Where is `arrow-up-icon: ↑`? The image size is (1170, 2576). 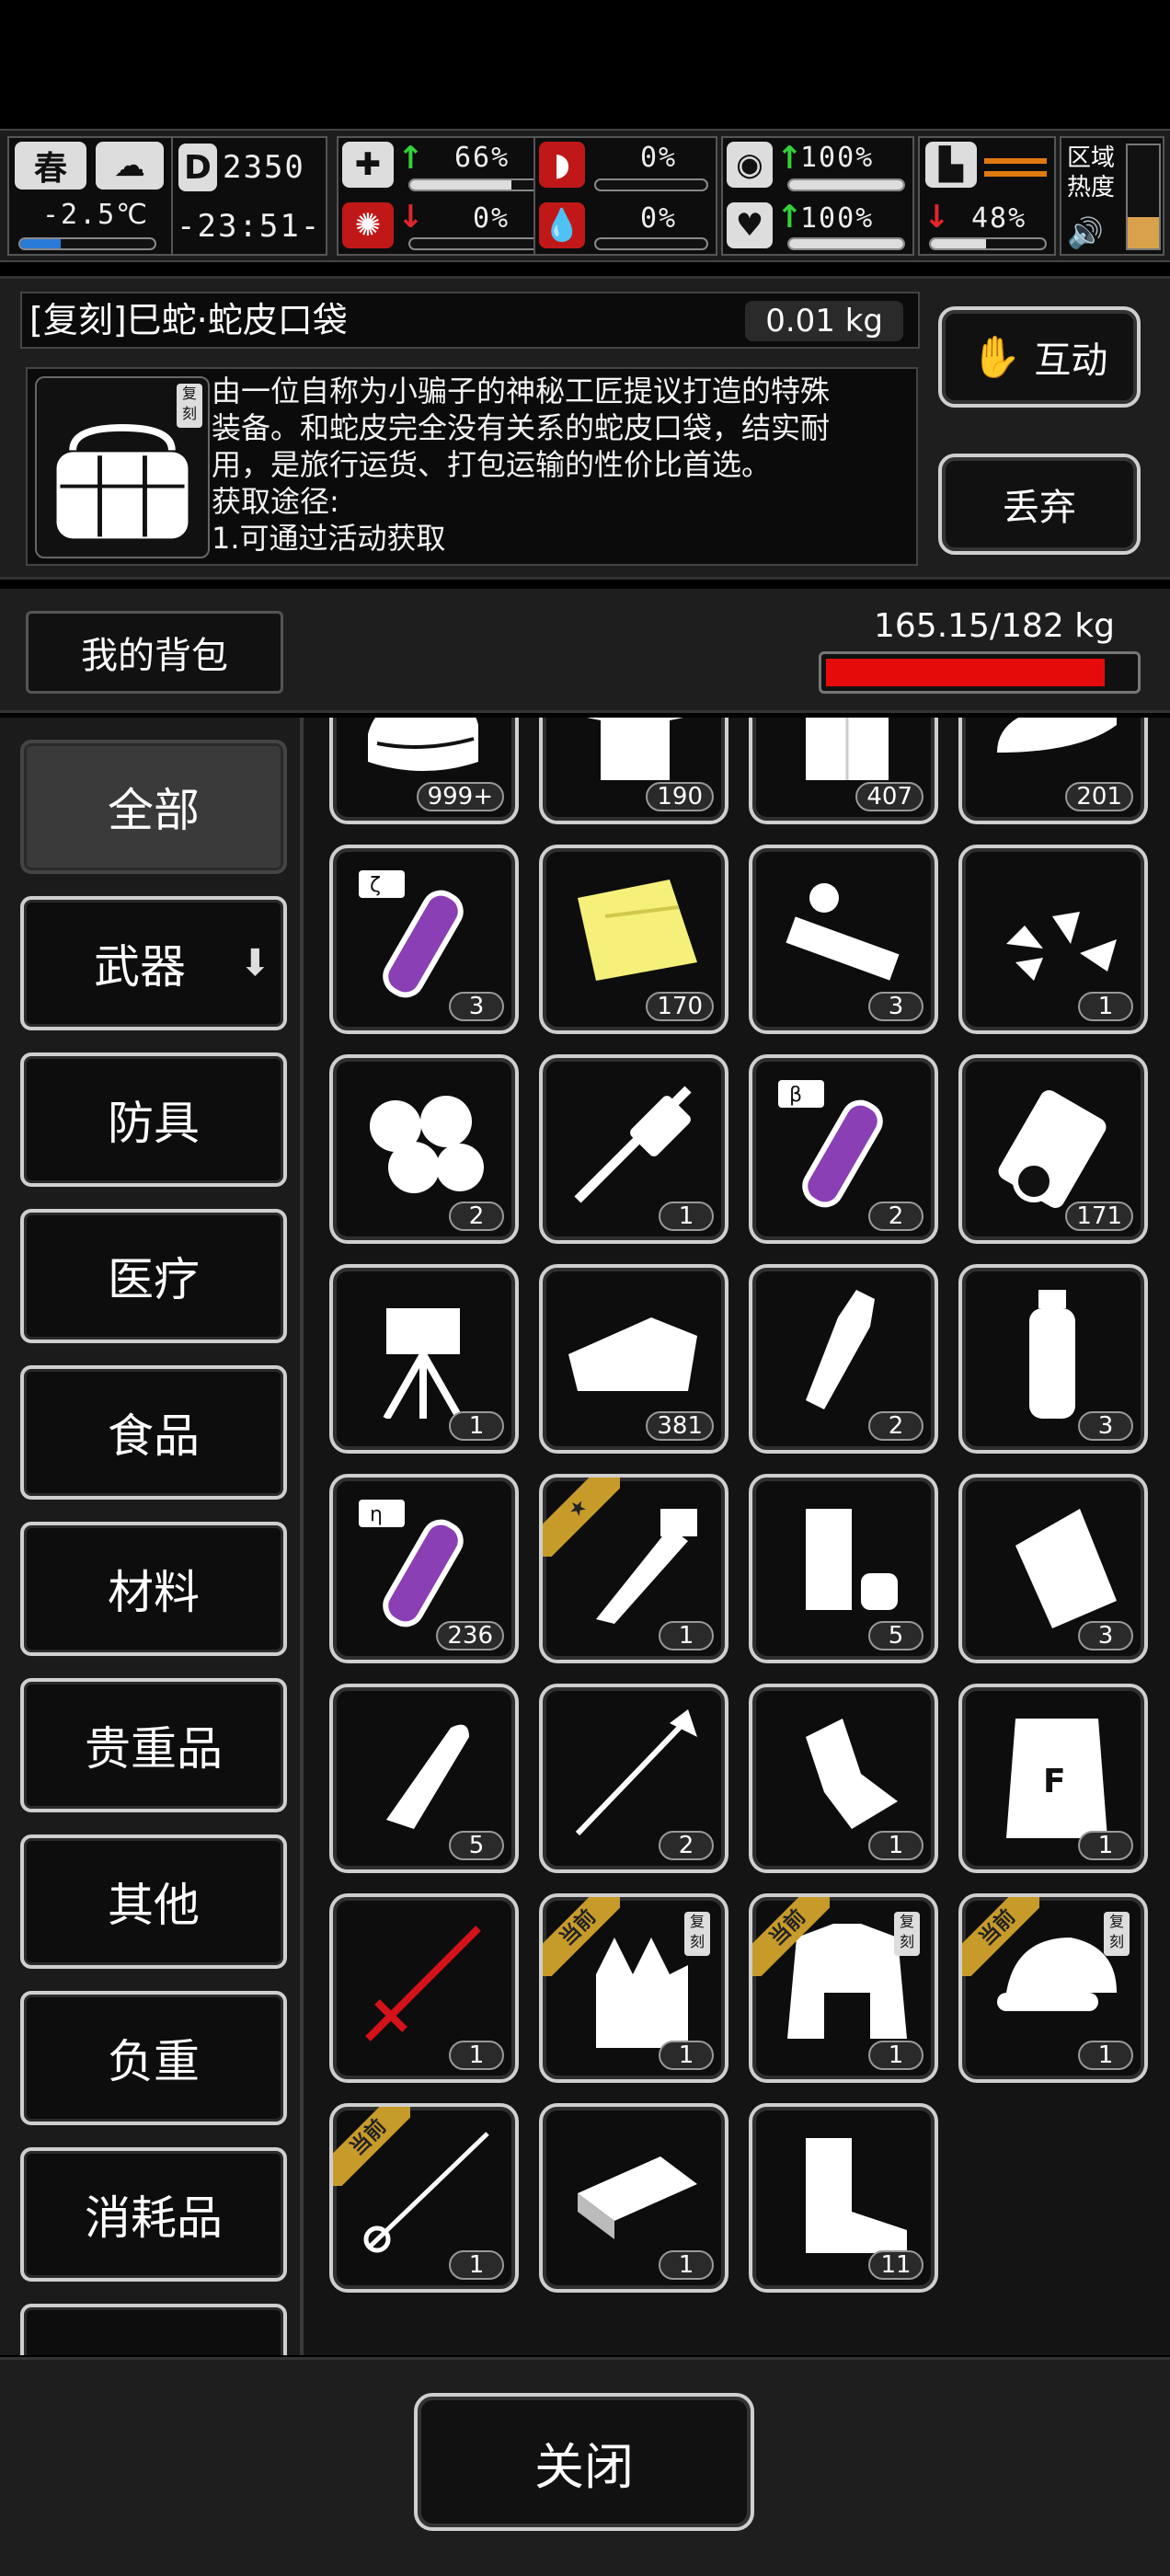 arrow-up-icon: ↑ is located at coordinates (789, 158).